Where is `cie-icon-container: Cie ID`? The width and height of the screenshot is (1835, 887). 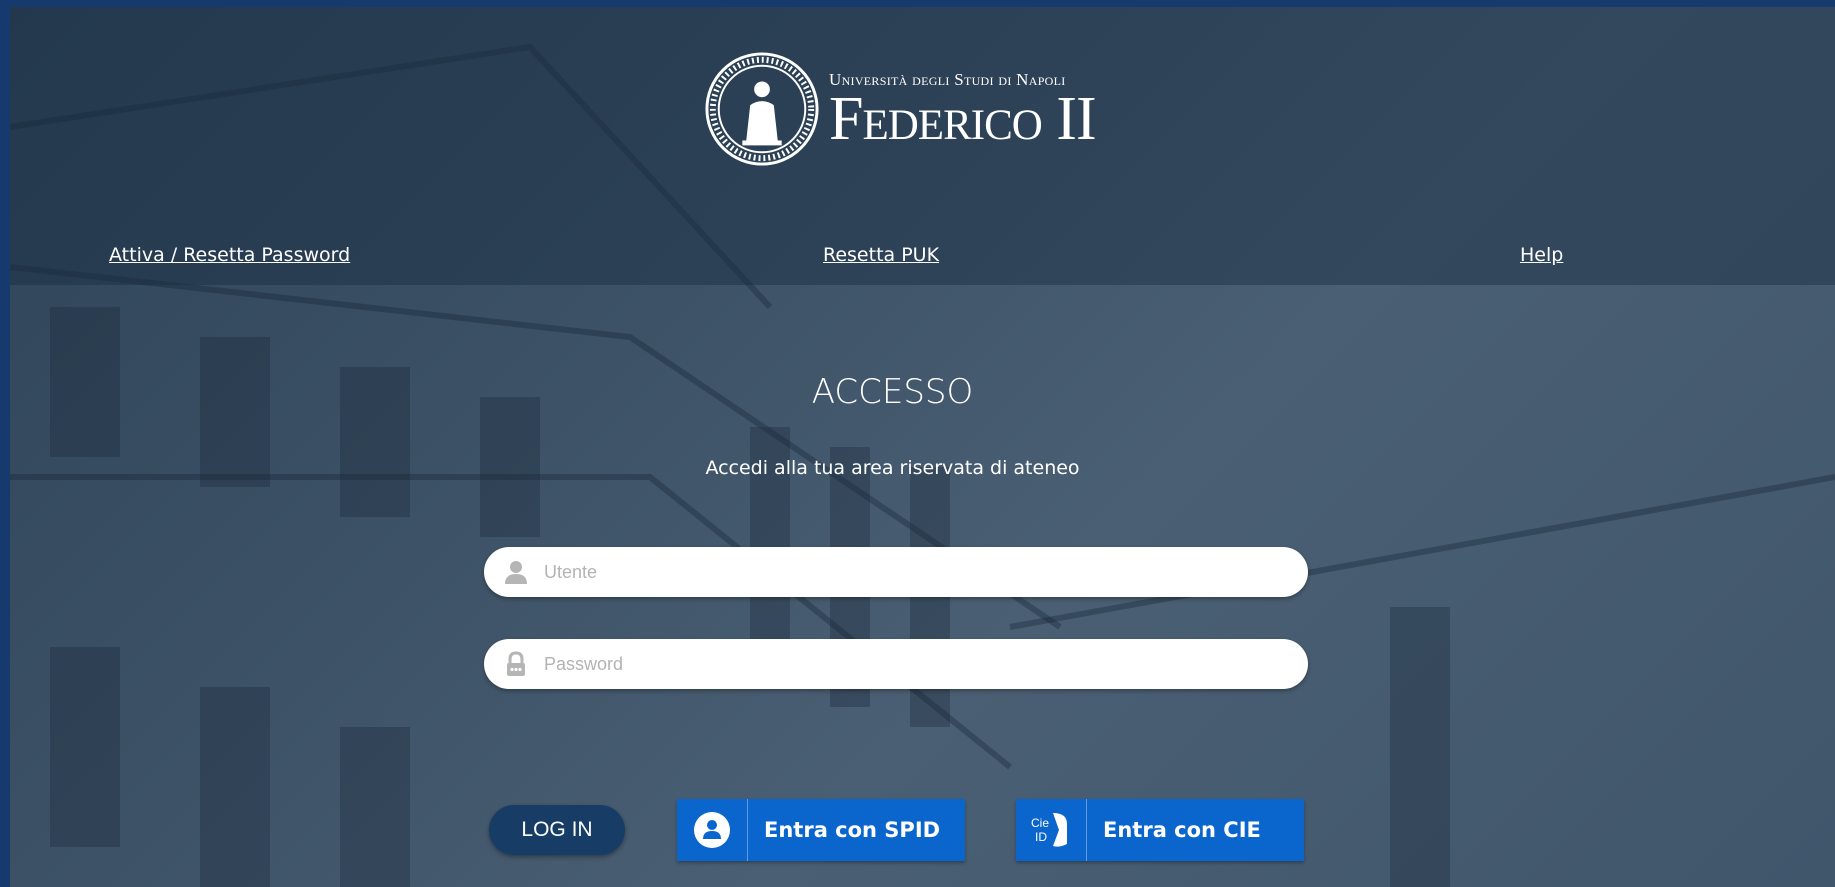 cie-icon-container: Cie ID is located at coordinates (1051, 830).